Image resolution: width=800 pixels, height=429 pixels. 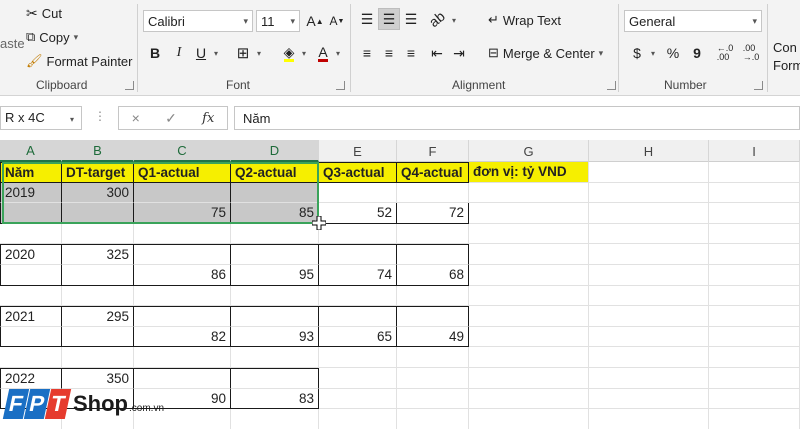 I want to click on copy-button: ⧉ Copy ▾, so click(x=52, y=37).